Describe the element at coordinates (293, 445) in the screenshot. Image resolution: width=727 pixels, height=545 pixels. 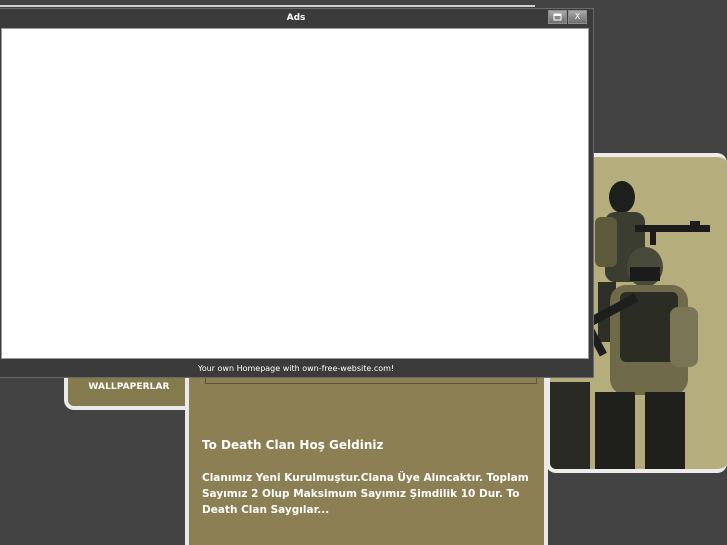
I see `welcome-heading: To Death Clan Hoş Geldiniz` at that location.